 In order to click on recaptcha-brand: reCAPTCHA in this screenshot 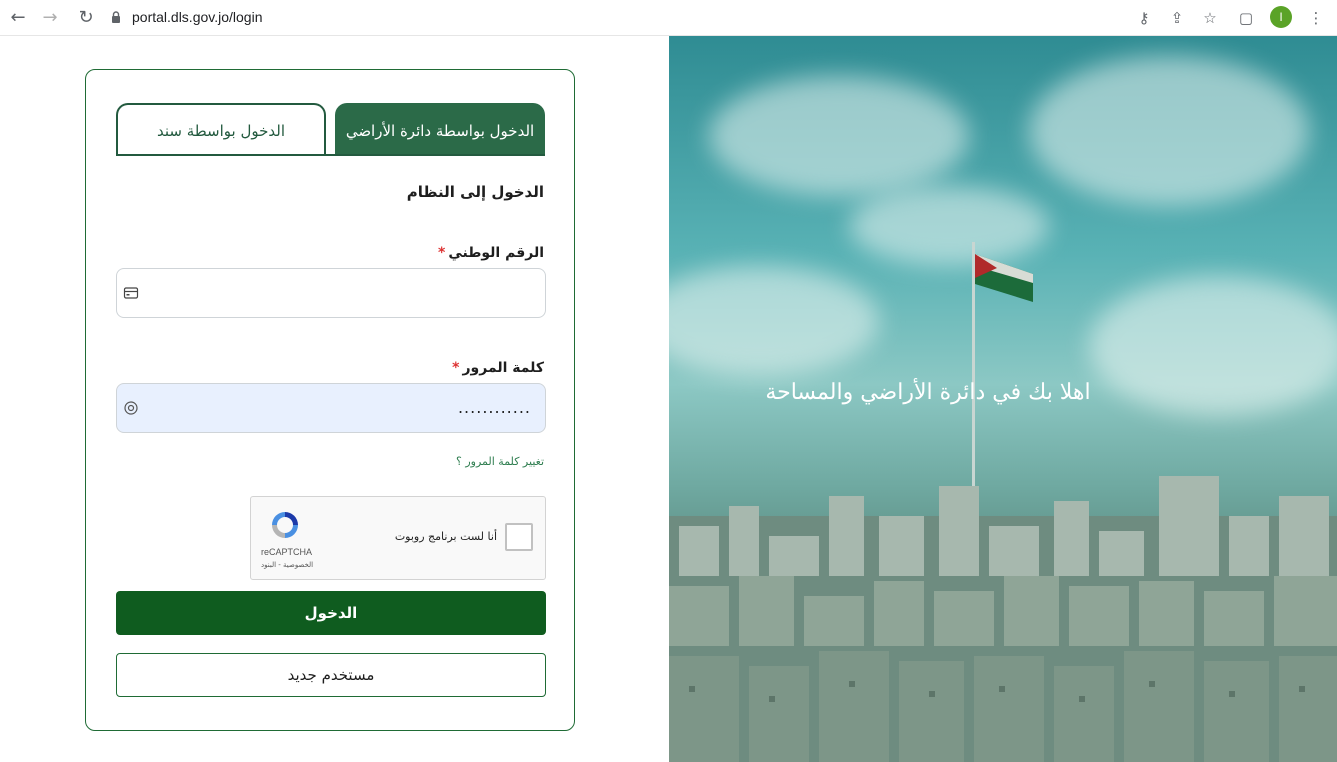, I will do `click(287, 552)`.